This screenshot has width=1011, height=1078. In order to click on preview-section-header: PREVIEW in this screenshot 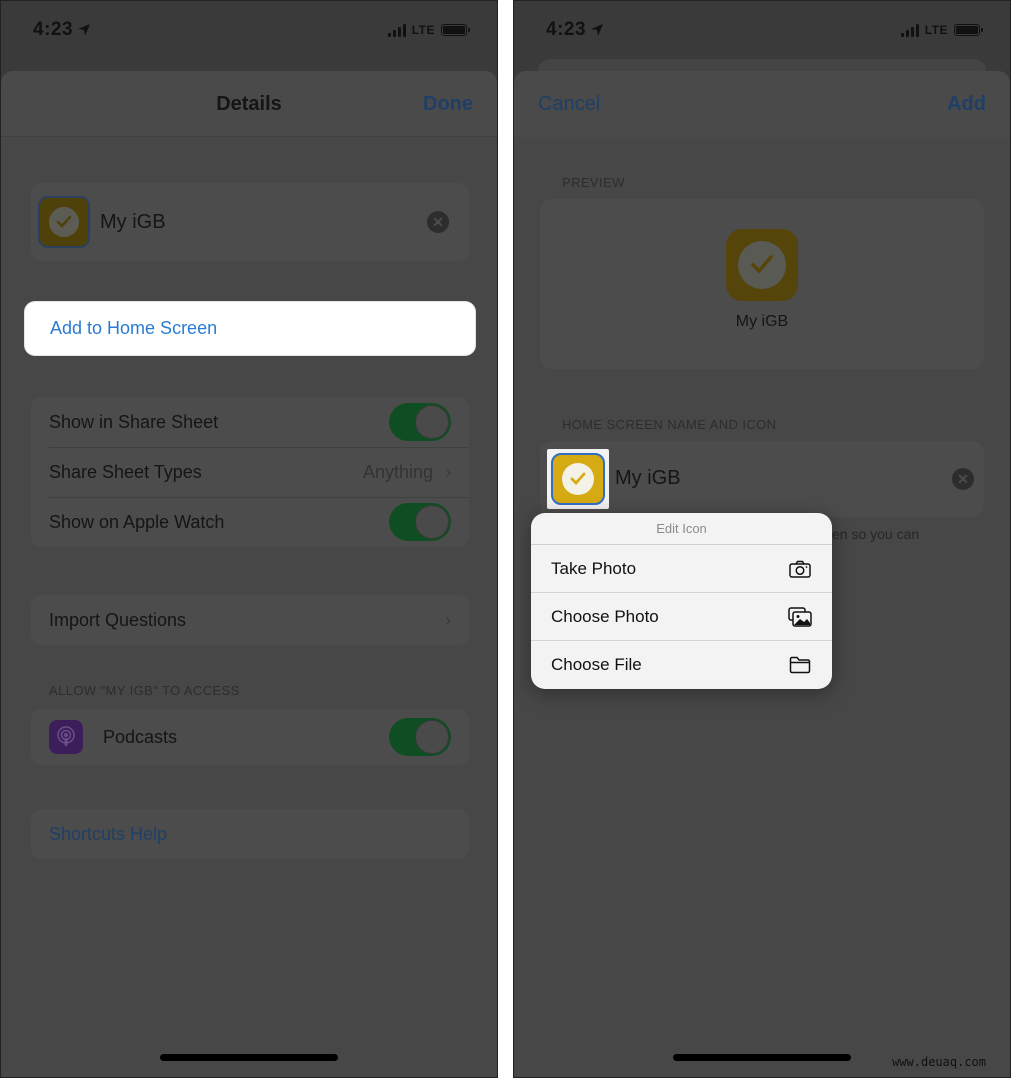, I will do `click(593, 182)`.